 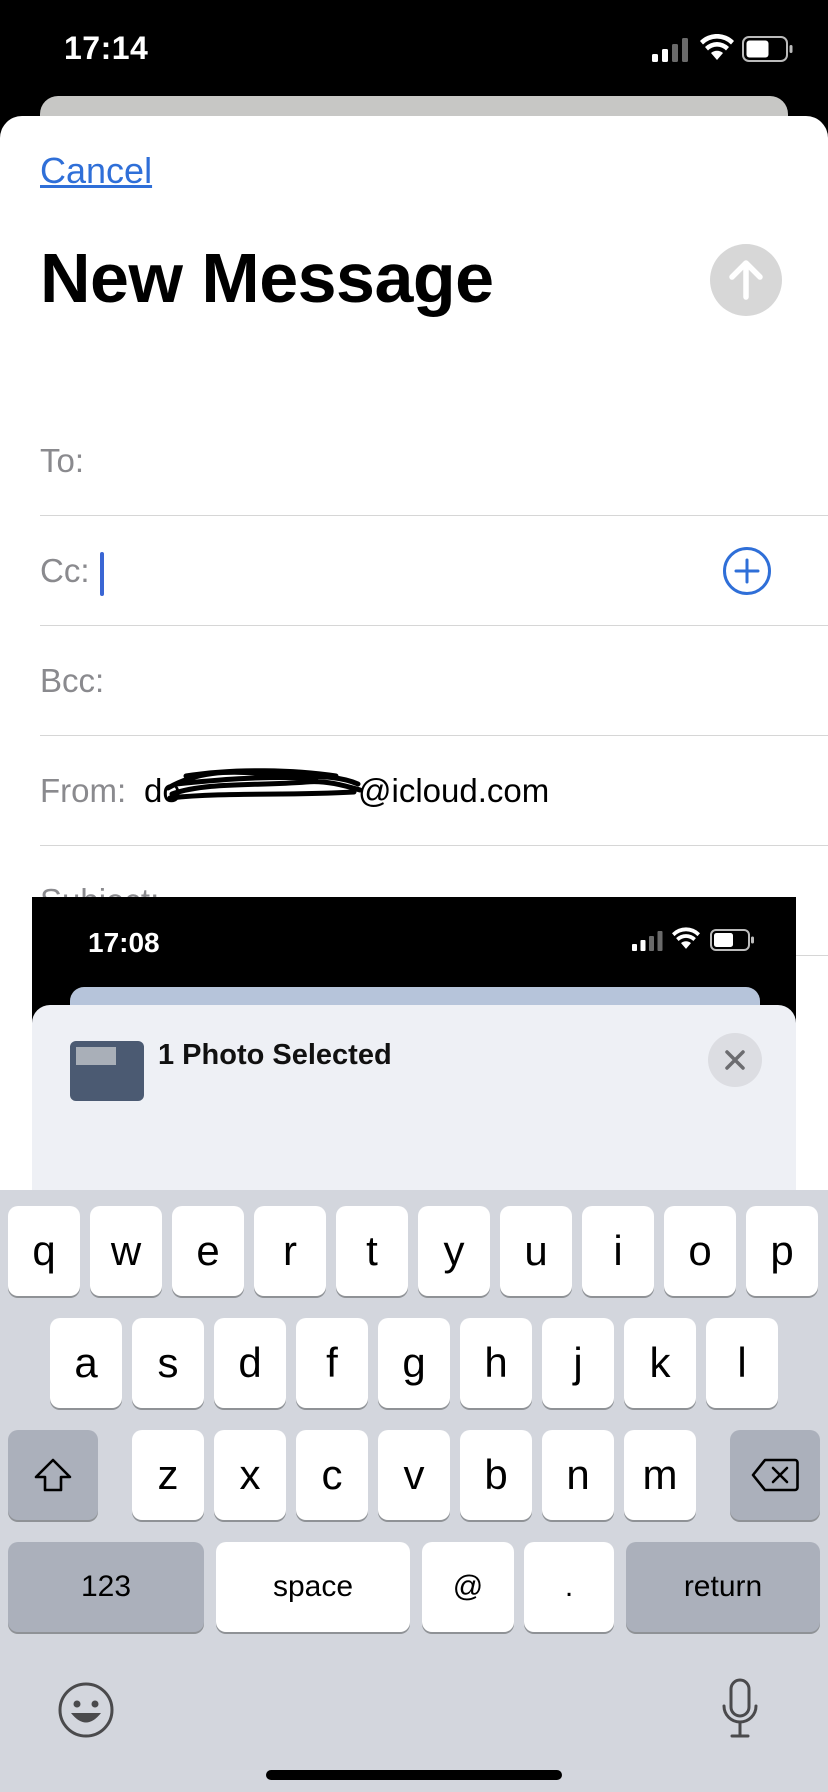 What do you see at coordinates (700, 1251) in the screenshot?
I see `key-o: o` at bounding box center [700, 1251].